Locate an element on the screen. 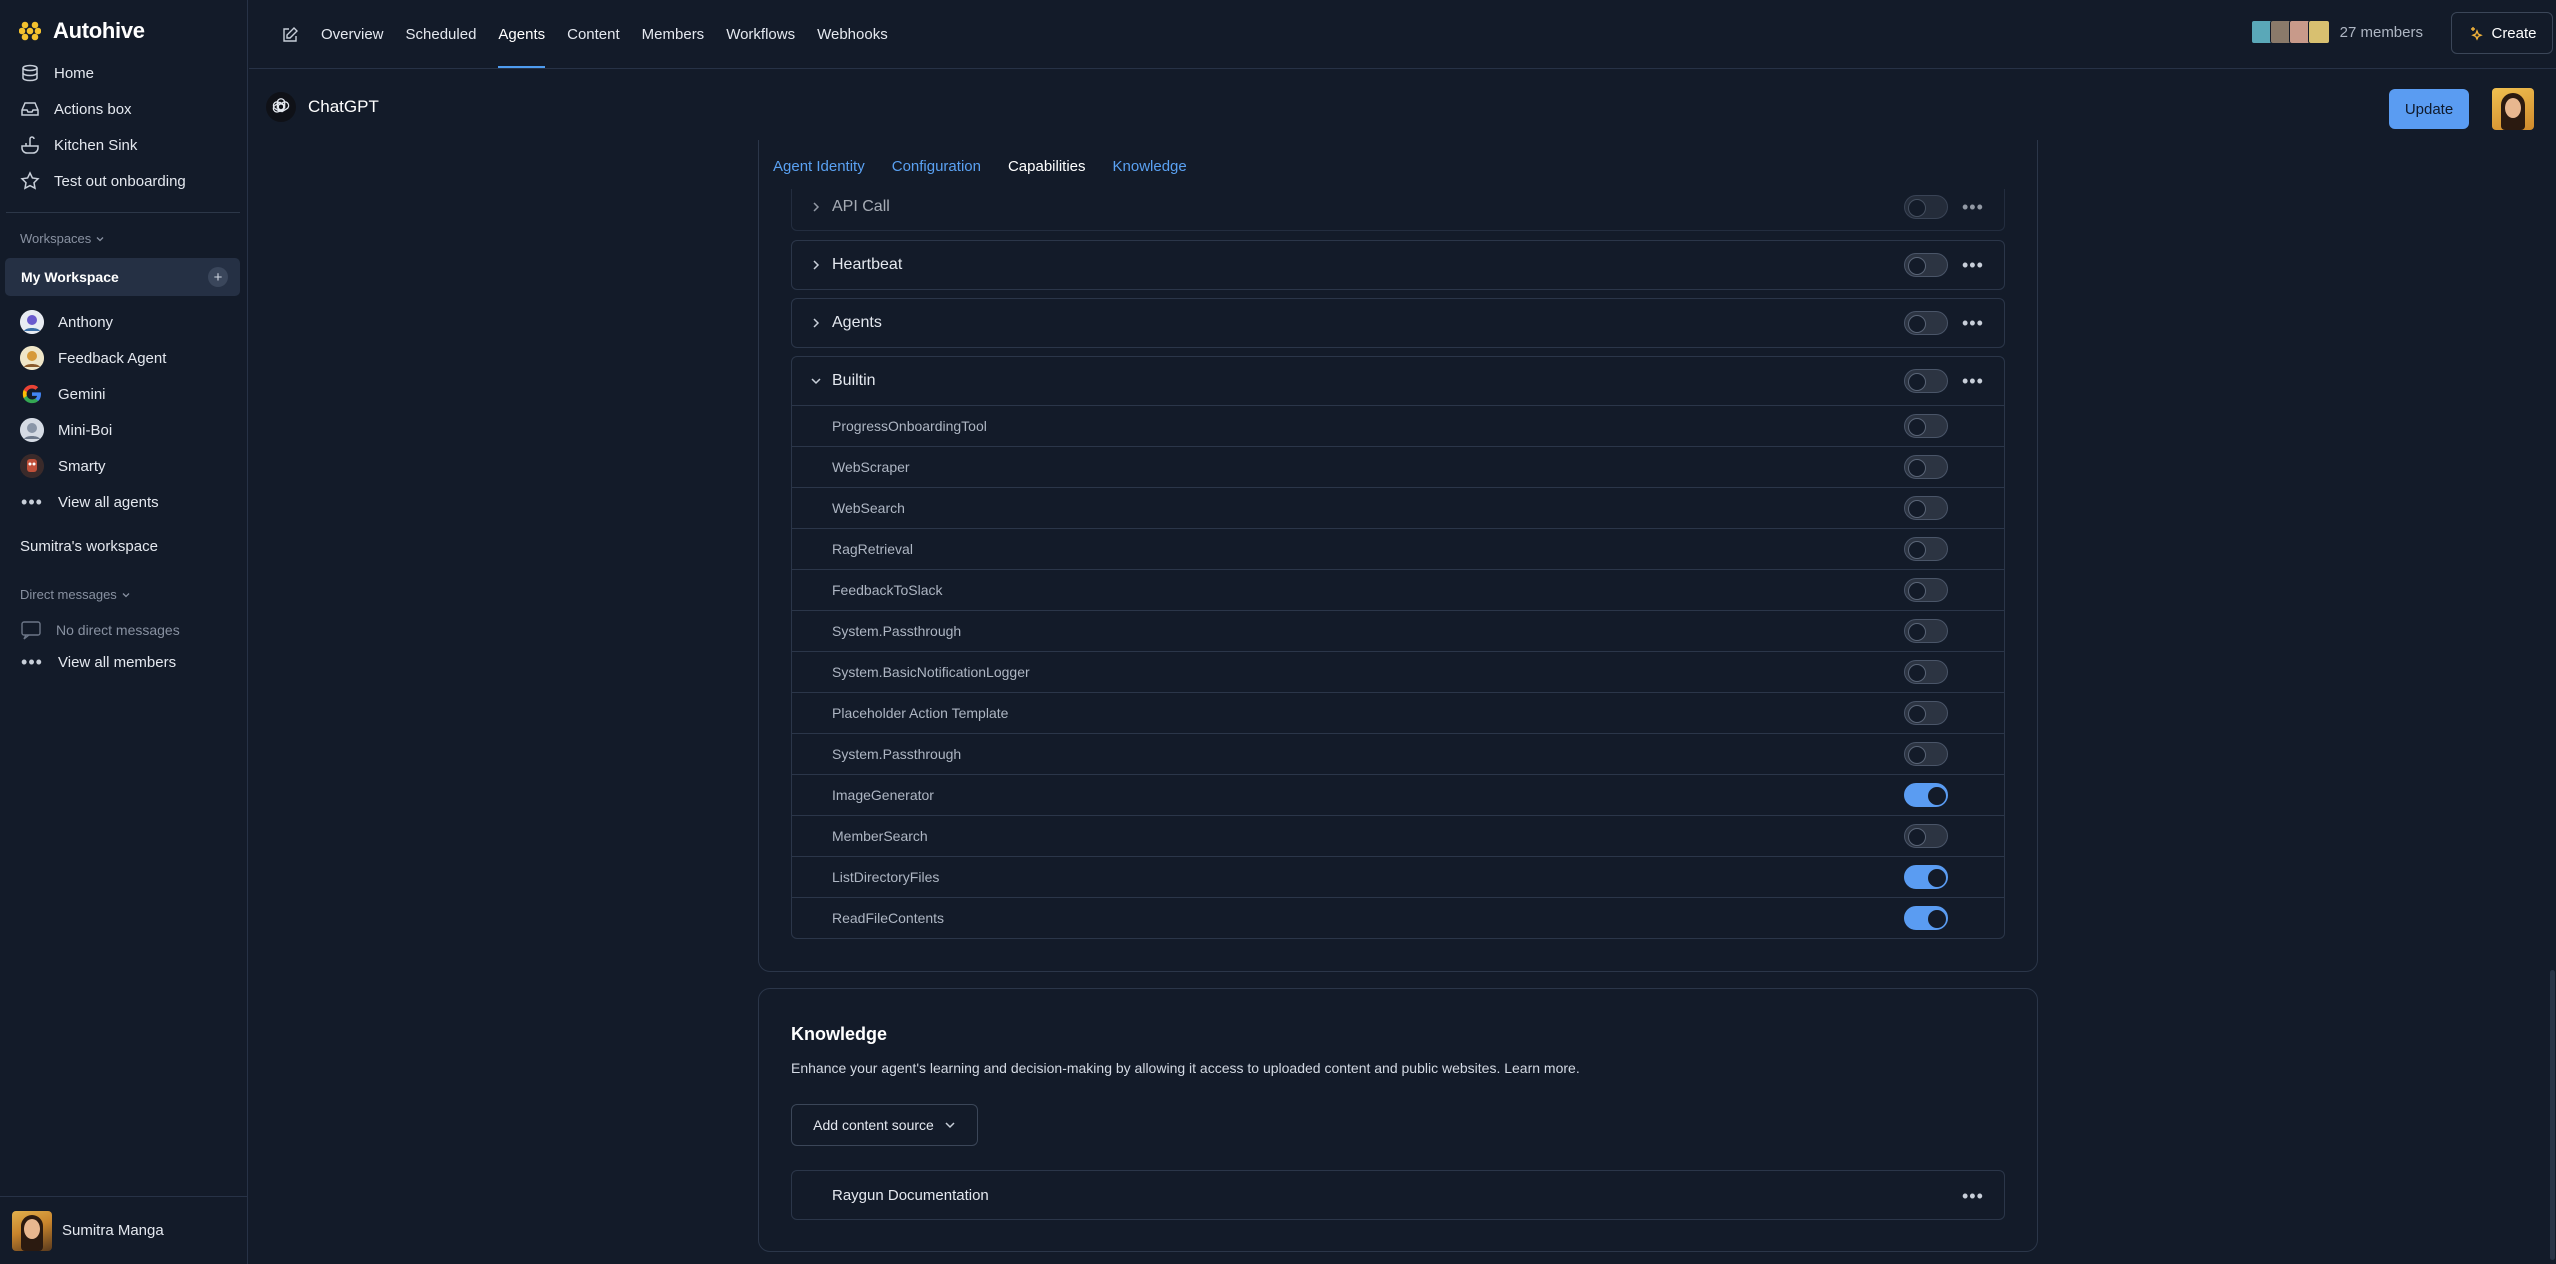 This screenshot has width=2556, height=1264. edit-icon is located at coordinates (290, 35).